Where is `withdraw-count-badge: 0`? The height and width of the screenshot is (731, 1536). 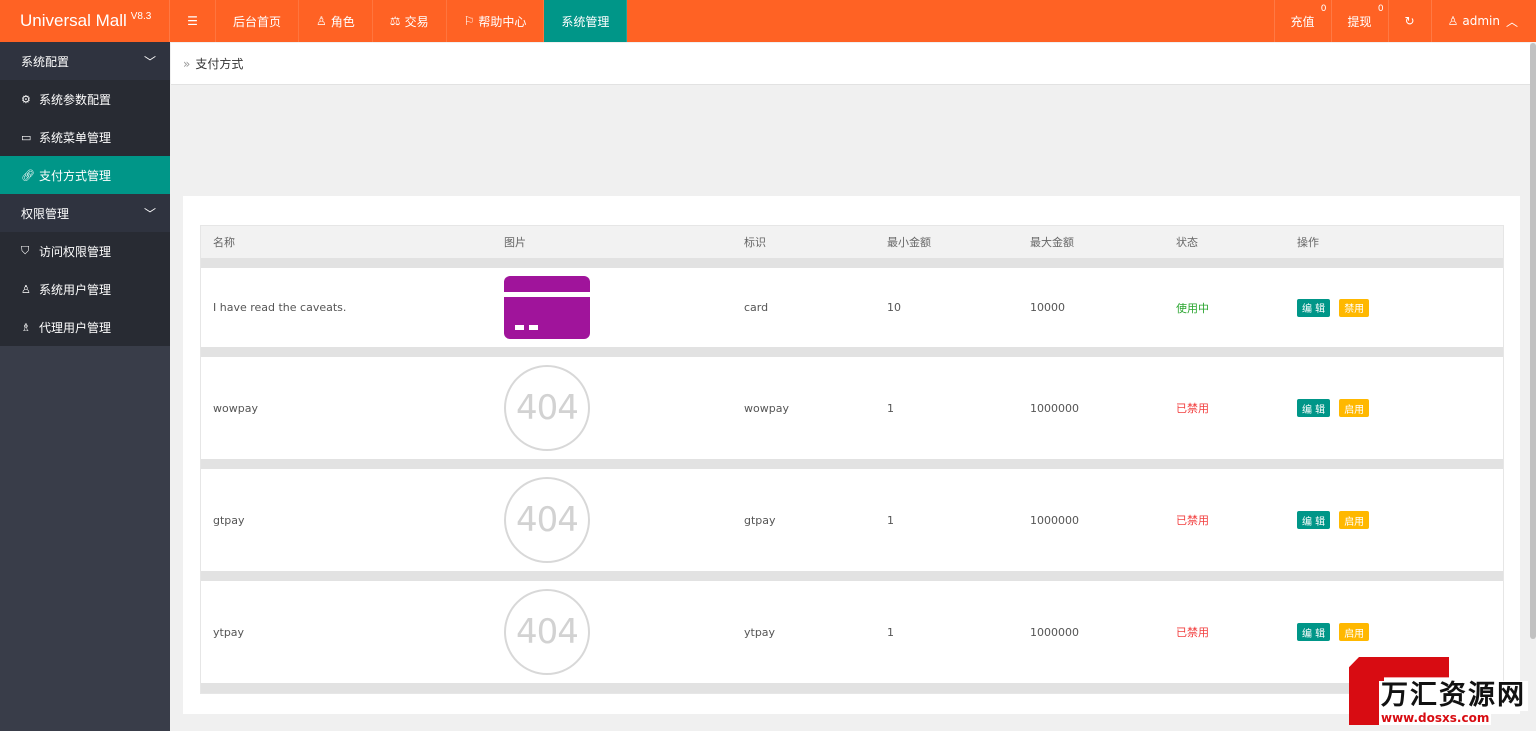 withdraw-count-badge: 0 is located at coordinates (1380, 9).